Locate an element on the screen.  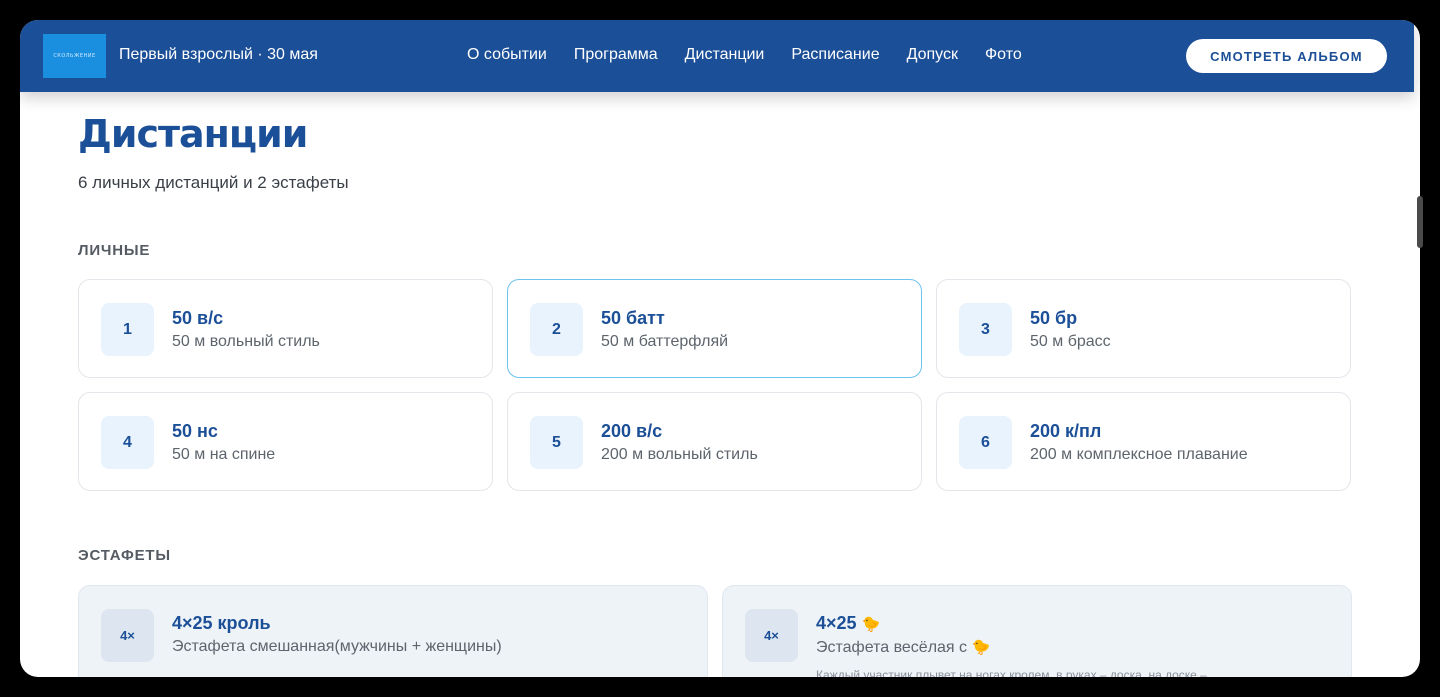
relay-desc-text: Эстафета весёлая с is located at coordinates (892, 647).